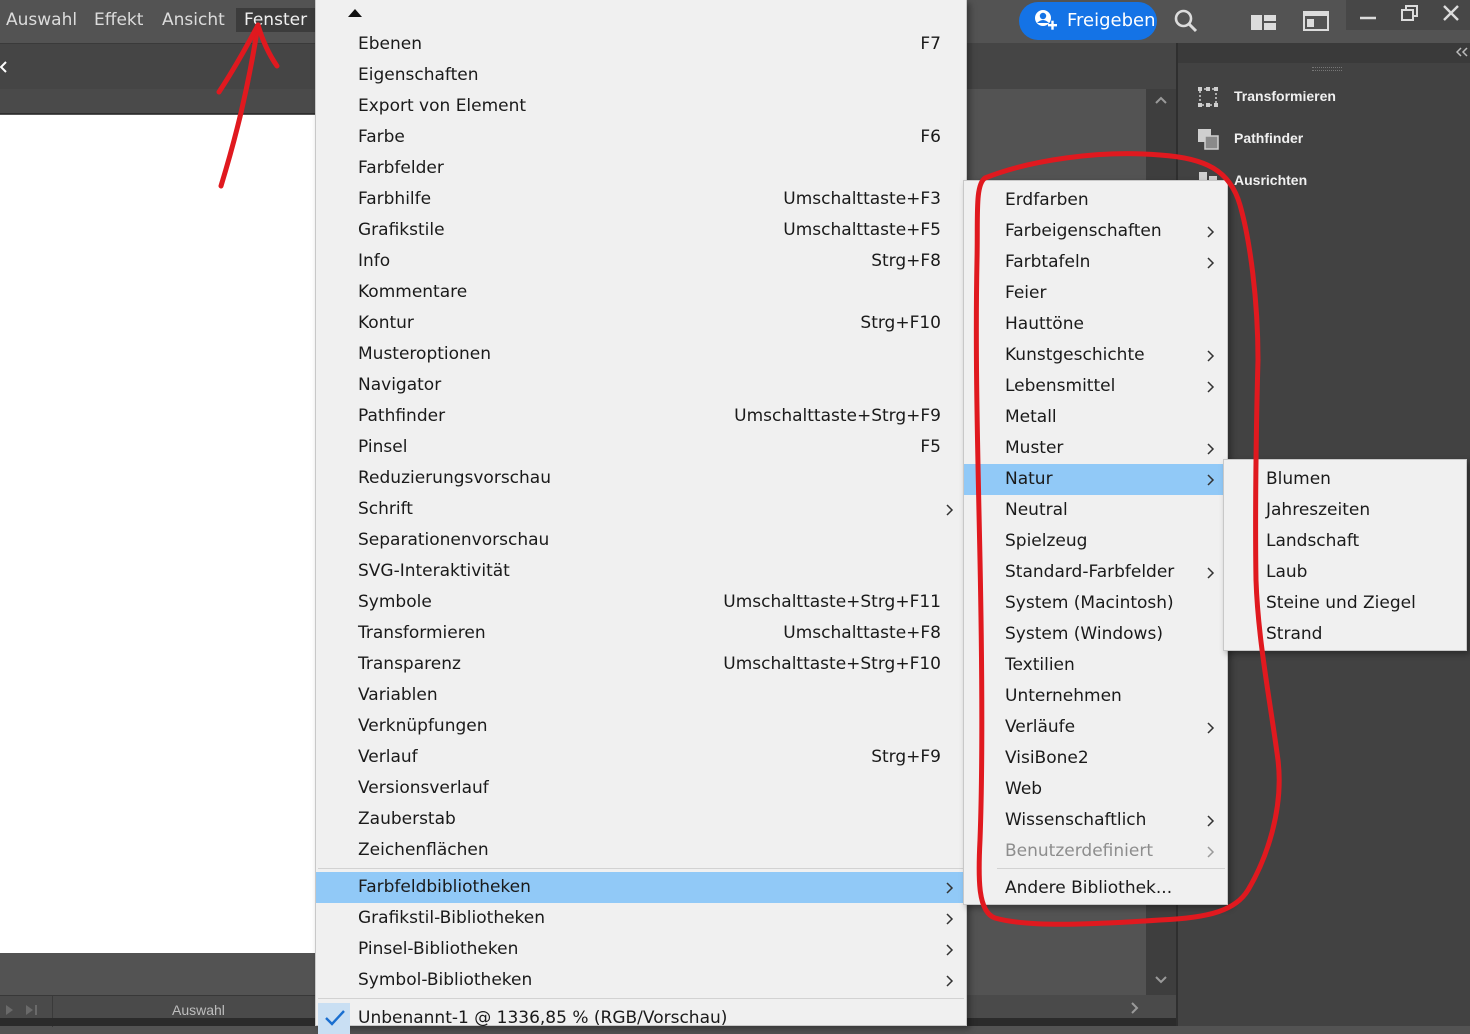 The width and height of the screenshot is (1470, 1034). I want to click on swatch-library-textilien: Textilien, so click(1095, 665).